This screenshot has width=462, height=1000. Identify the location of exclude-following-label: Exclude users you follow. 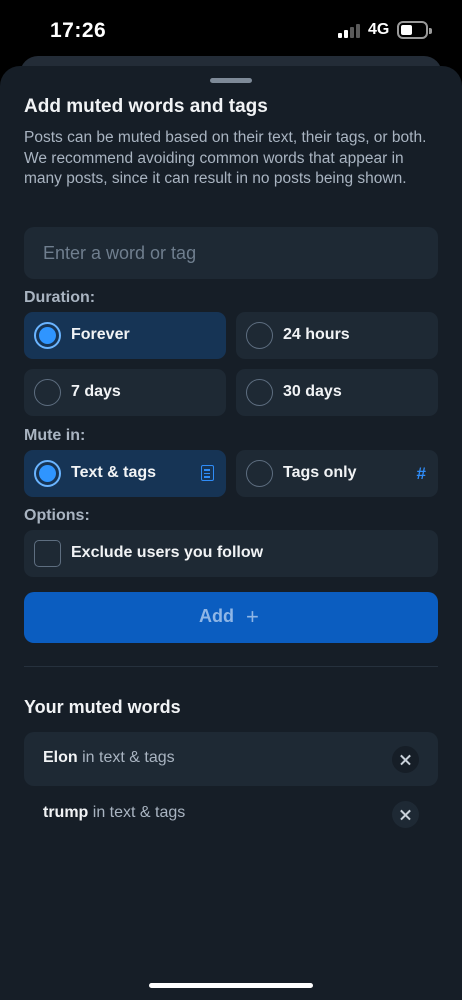
(167, 552).